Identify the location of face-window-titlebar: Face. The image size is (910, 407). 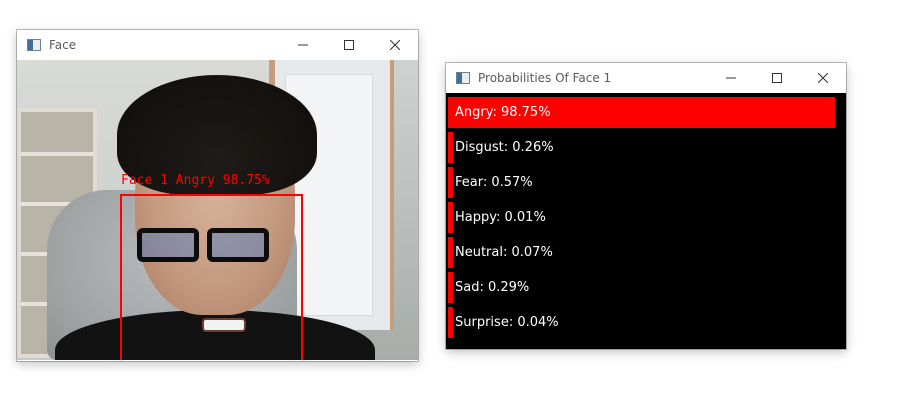
(217, 45).